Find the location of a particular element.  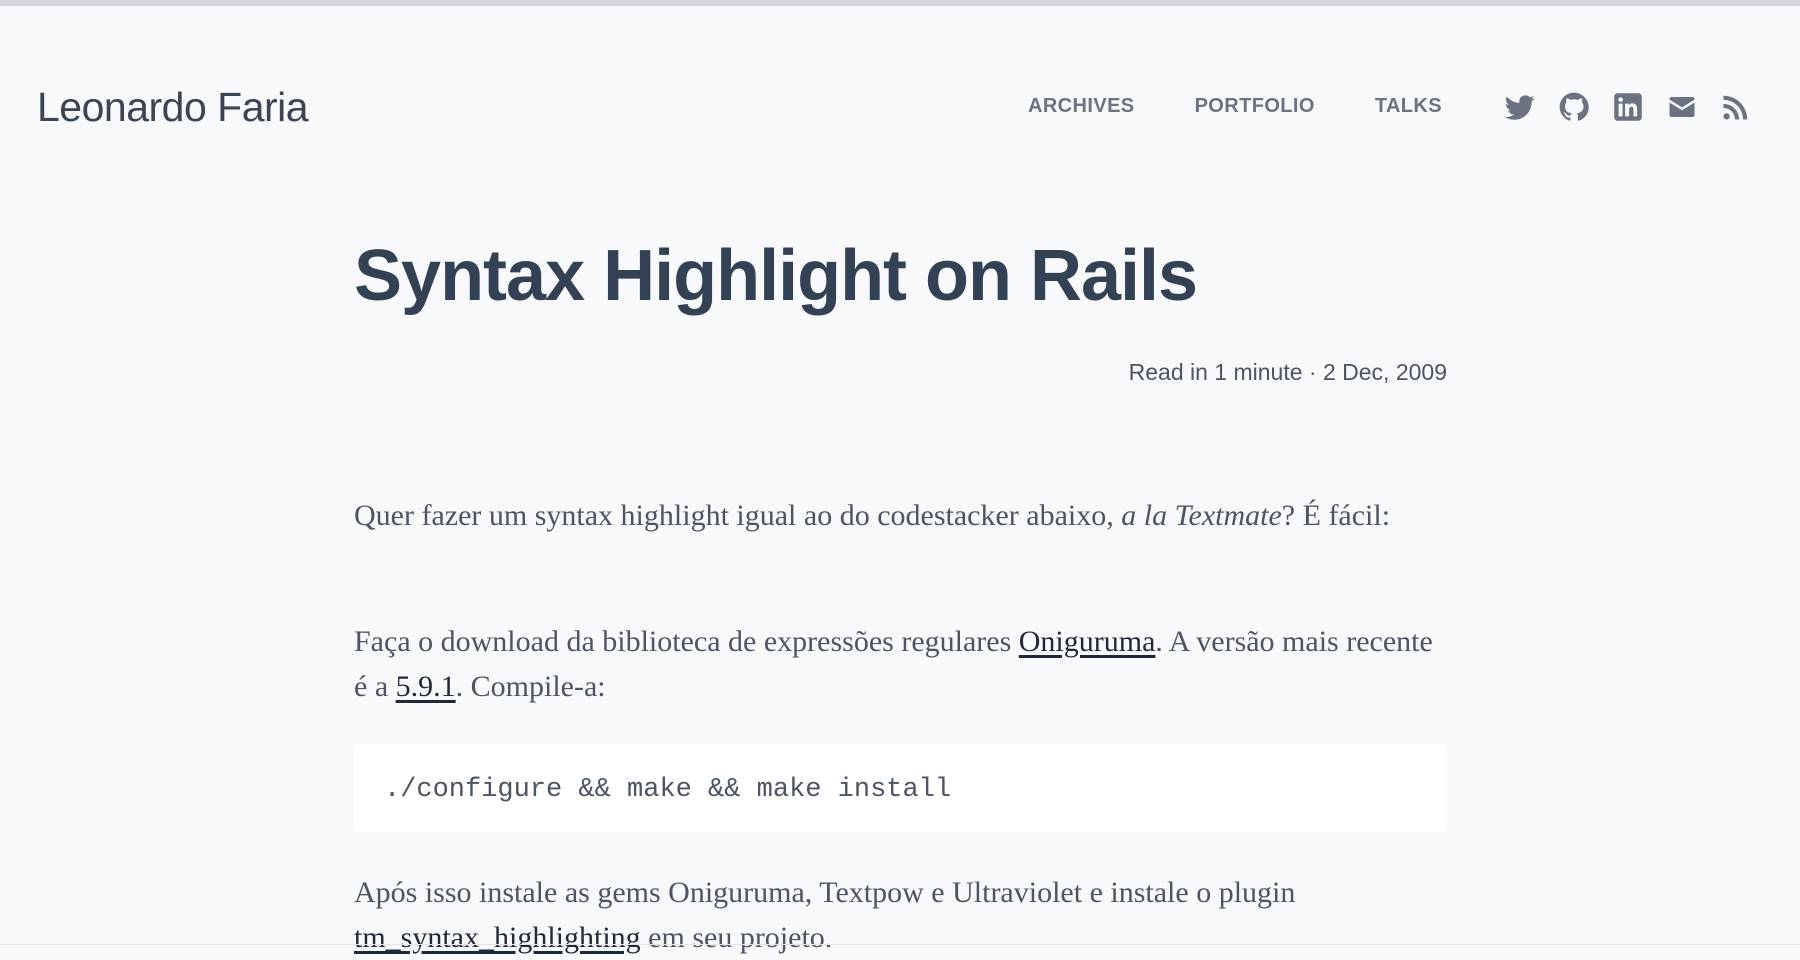

email-icon is located at coordinates (1682, 107).